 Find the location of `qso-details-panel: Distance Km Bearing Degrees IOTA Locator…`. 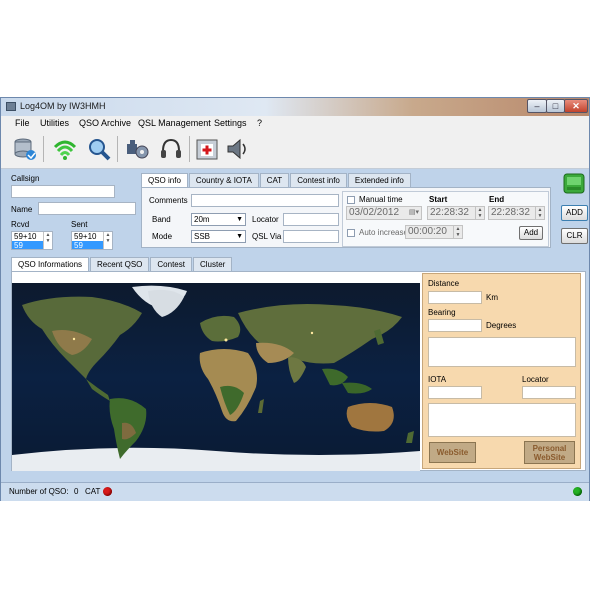

qso-details-panel: Distance Km Bearing Degrees IOTA Locator… is located at coordinates (501, 371).